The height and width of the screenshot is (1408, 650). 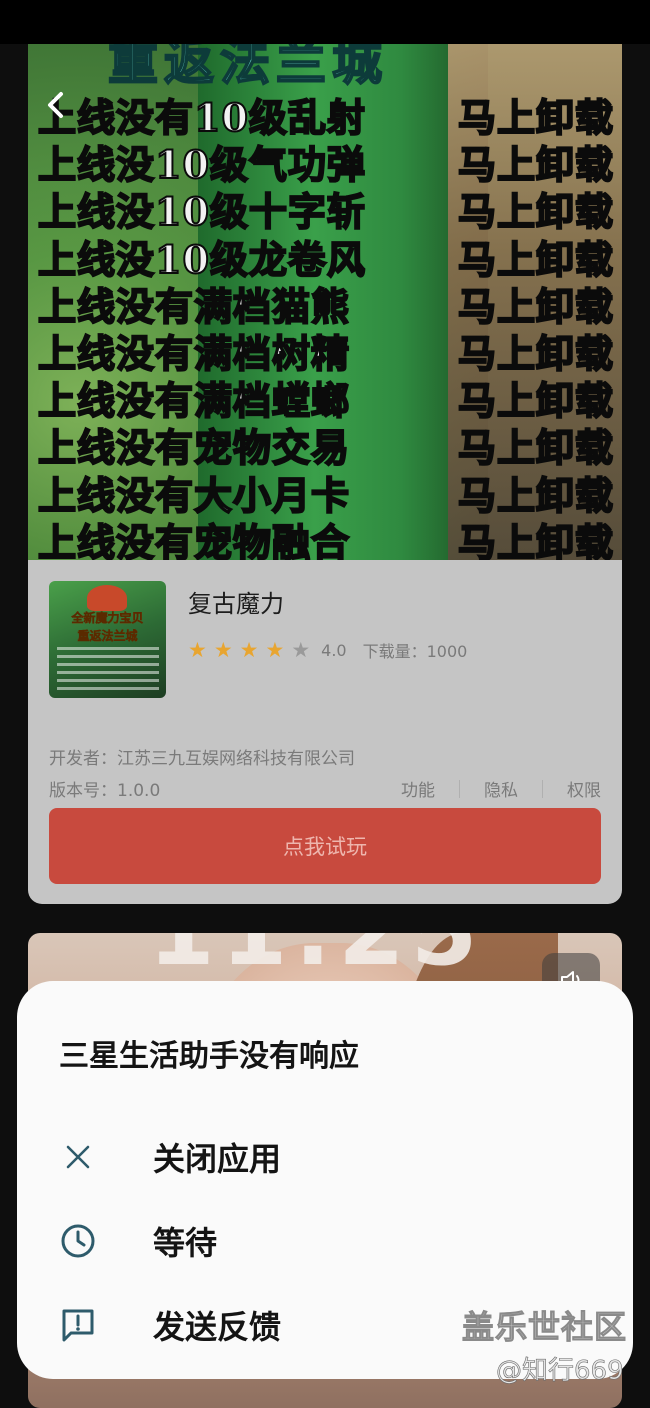 I want to click on app-icon-title-line-1: 全新魔力宝贝, so click(x=107, y=618).